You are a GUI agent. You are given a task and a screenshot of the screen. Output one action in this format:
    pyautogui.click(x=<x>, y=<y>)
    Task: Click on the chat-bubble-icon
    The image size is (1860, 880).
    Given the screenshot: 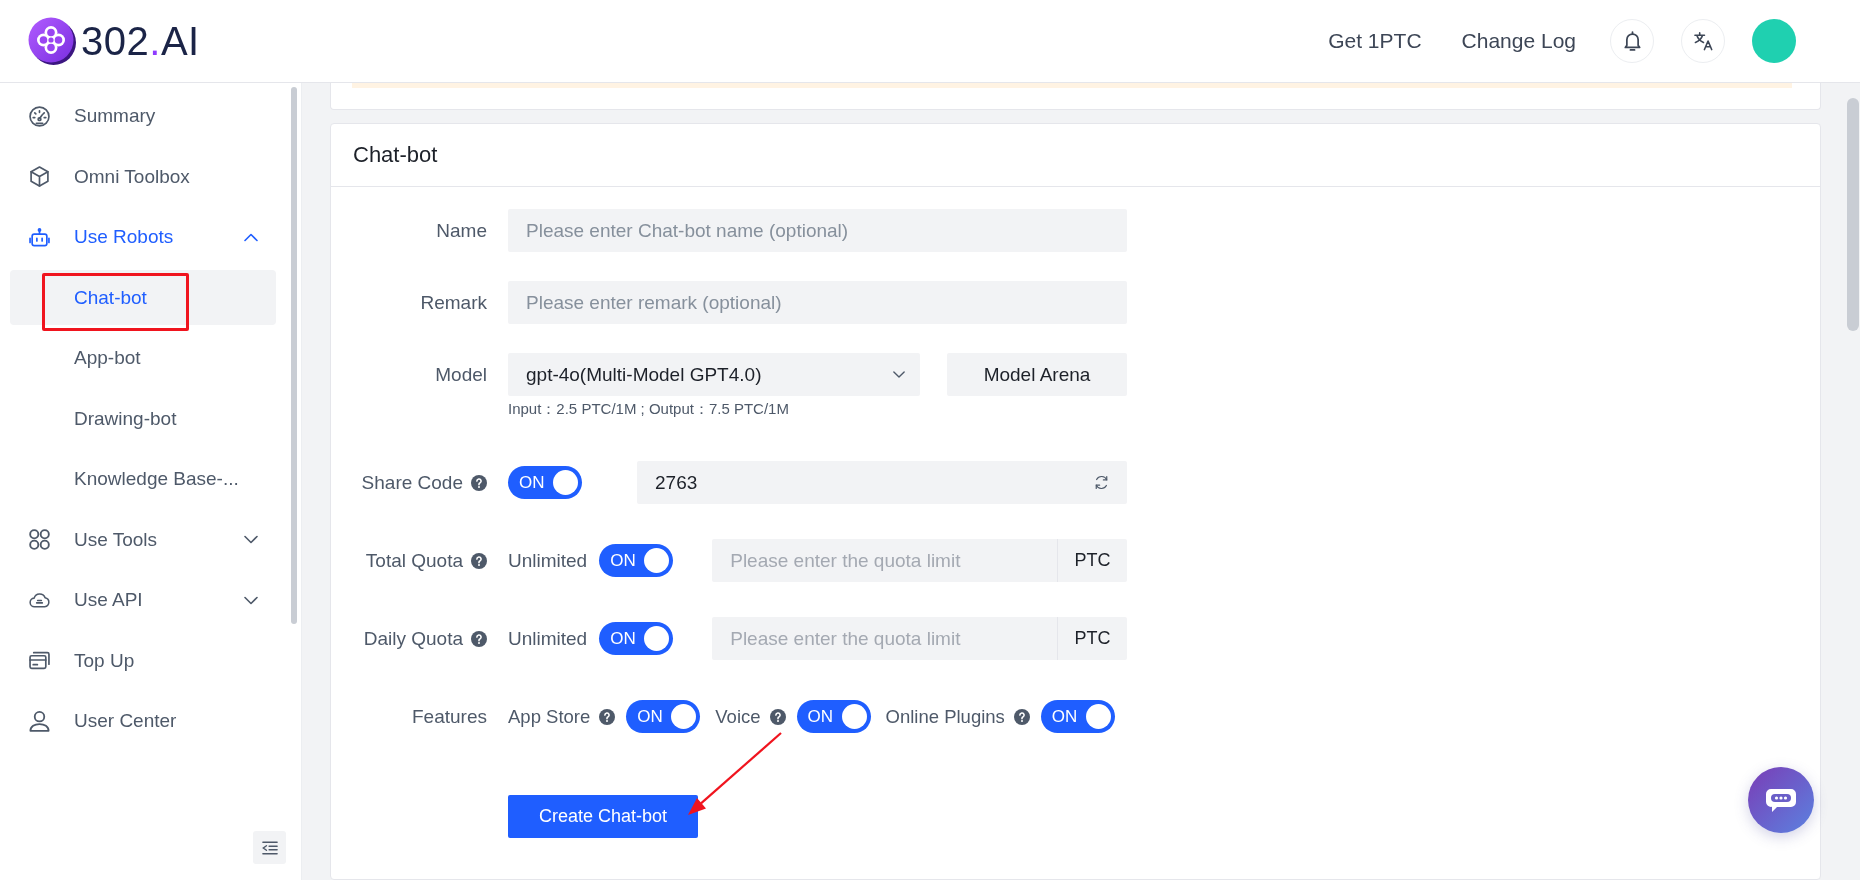 What is the action you would take?
    pyautogui.click(x=1781, y=800)
    